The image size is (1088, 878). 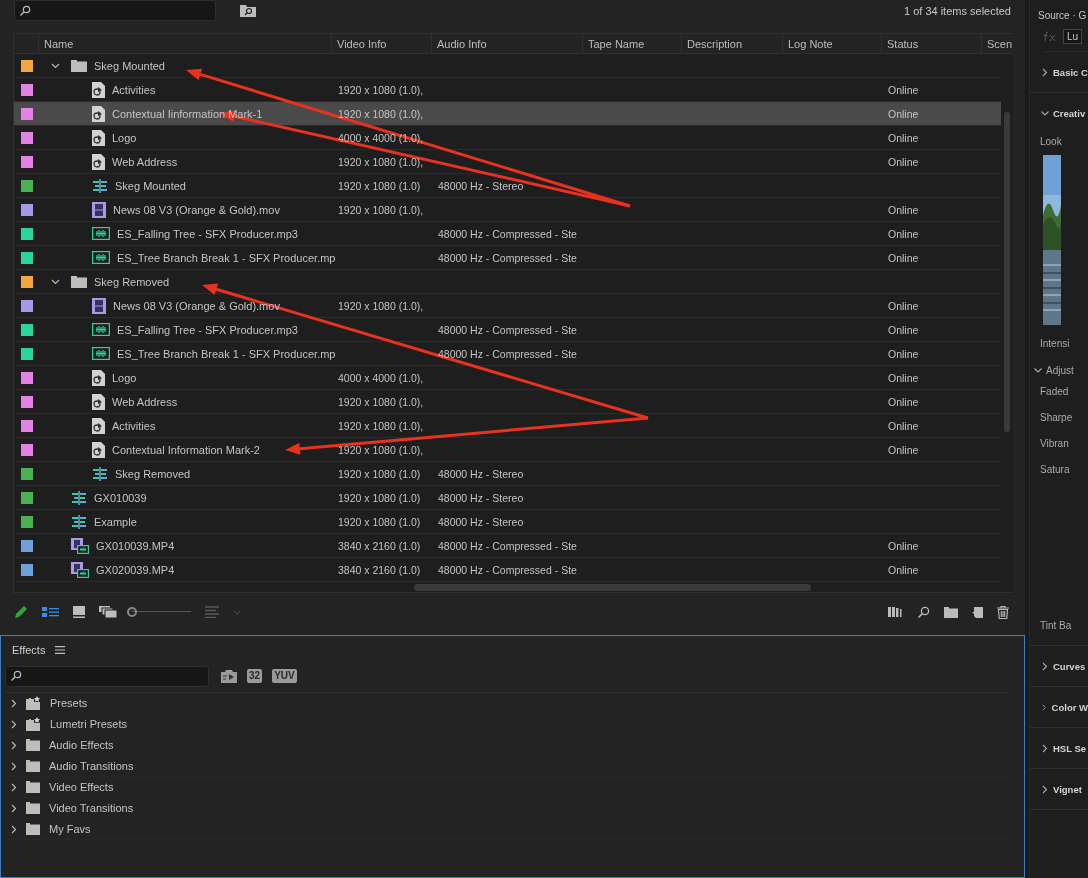 I want to click on panel-title: Effects, so click(x=29, y=650).